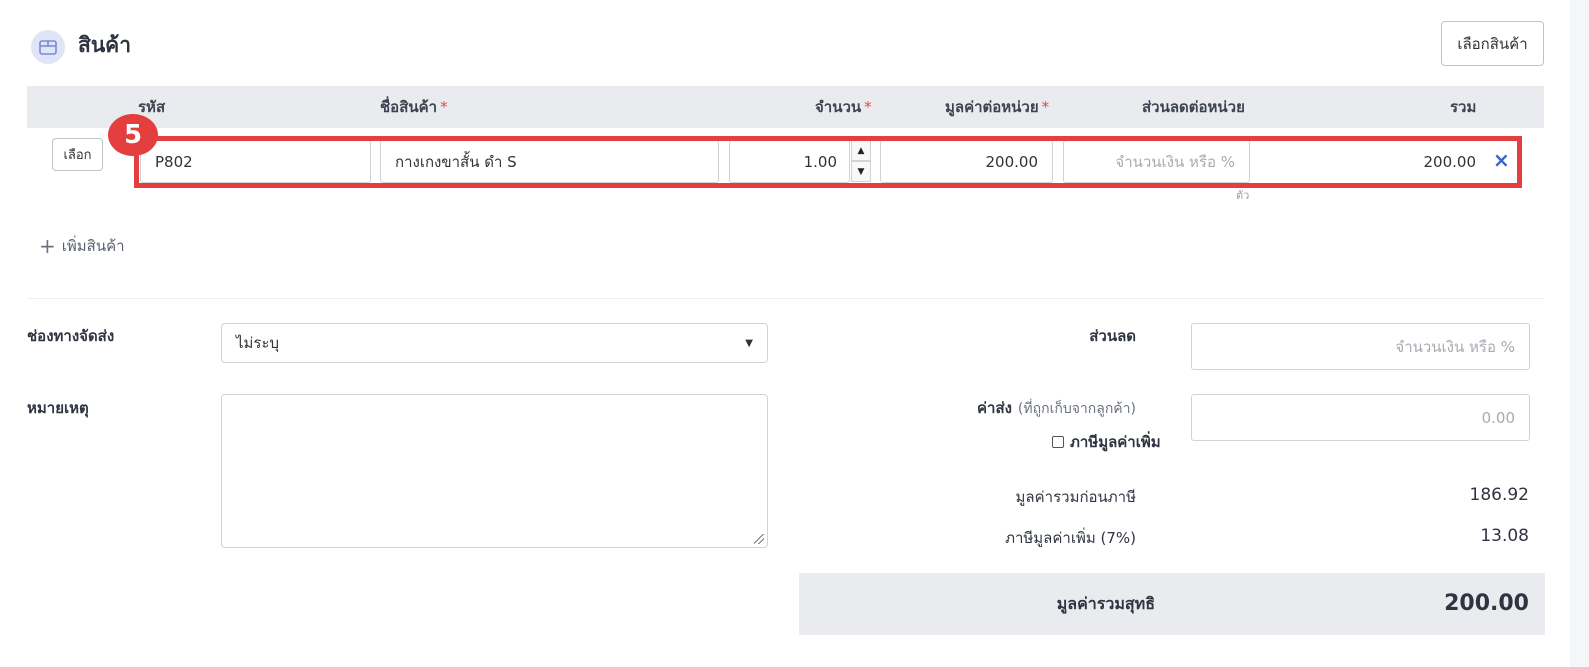 This screenshot has width=1589, height=667. Describe the element at coordinates (77, 154) in the screenshot. I see `row-select-button: เลือก` at that location.